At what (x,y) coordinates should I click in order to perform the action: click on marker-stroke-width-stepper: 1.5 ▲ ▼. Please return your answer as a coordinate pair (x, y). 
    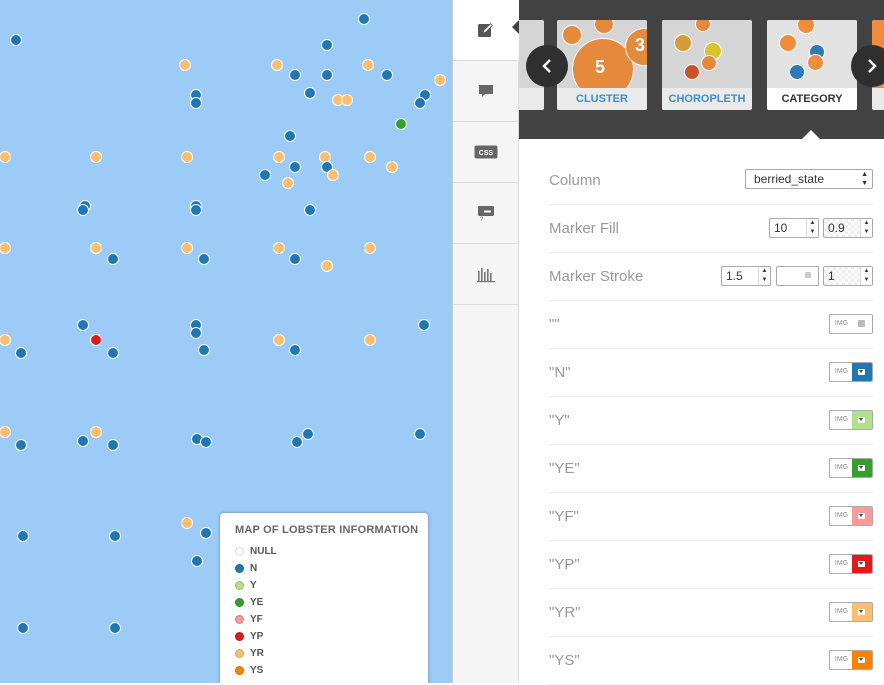
    Looking at the image, I should click on (746, 276).